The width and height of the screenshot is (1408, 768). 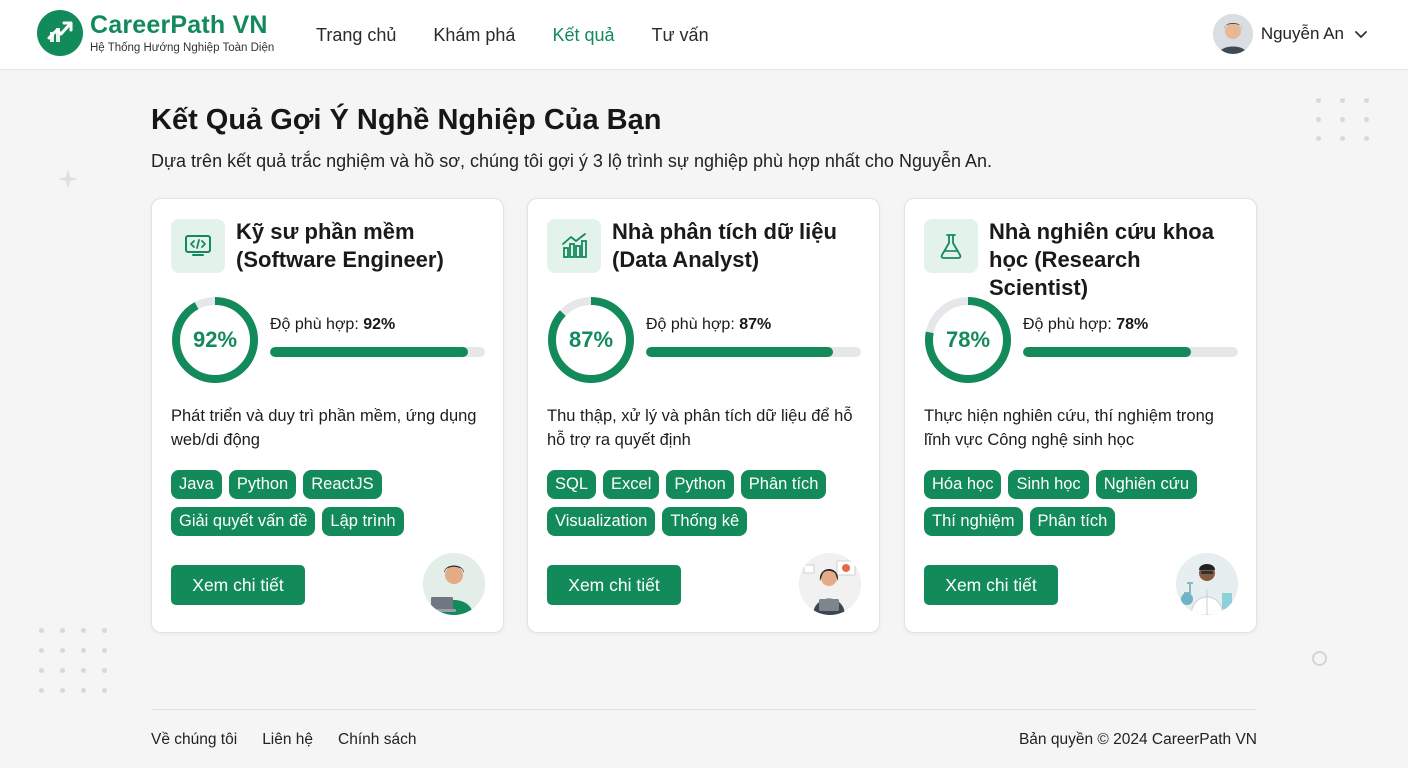 I want to click on footer-links: Về chúng tôi Liên hệ Chính sách, so click(x=296, y=740).